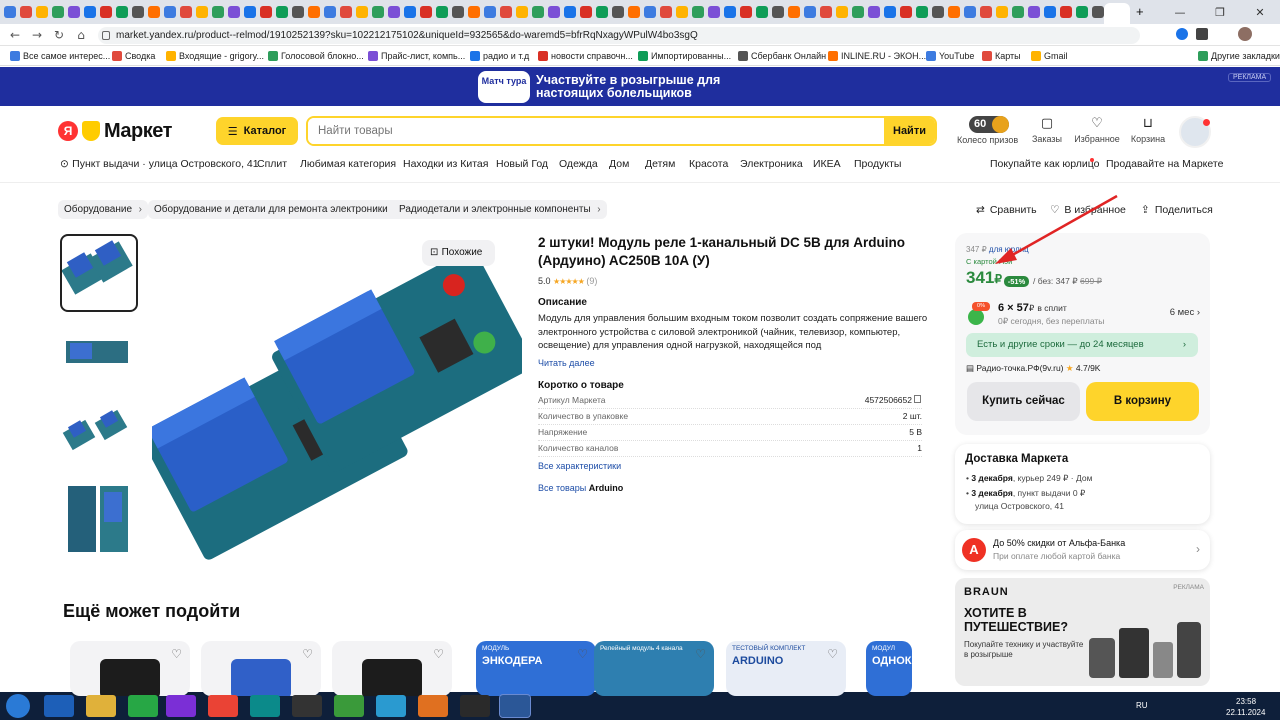 This screenshot has width=1280, height=720. What do you see at coordinates (889, 668) in the screenshot?
I see `recommendation-card: МОДУЛ ОДНОКА` at bounding box center [889, 668].